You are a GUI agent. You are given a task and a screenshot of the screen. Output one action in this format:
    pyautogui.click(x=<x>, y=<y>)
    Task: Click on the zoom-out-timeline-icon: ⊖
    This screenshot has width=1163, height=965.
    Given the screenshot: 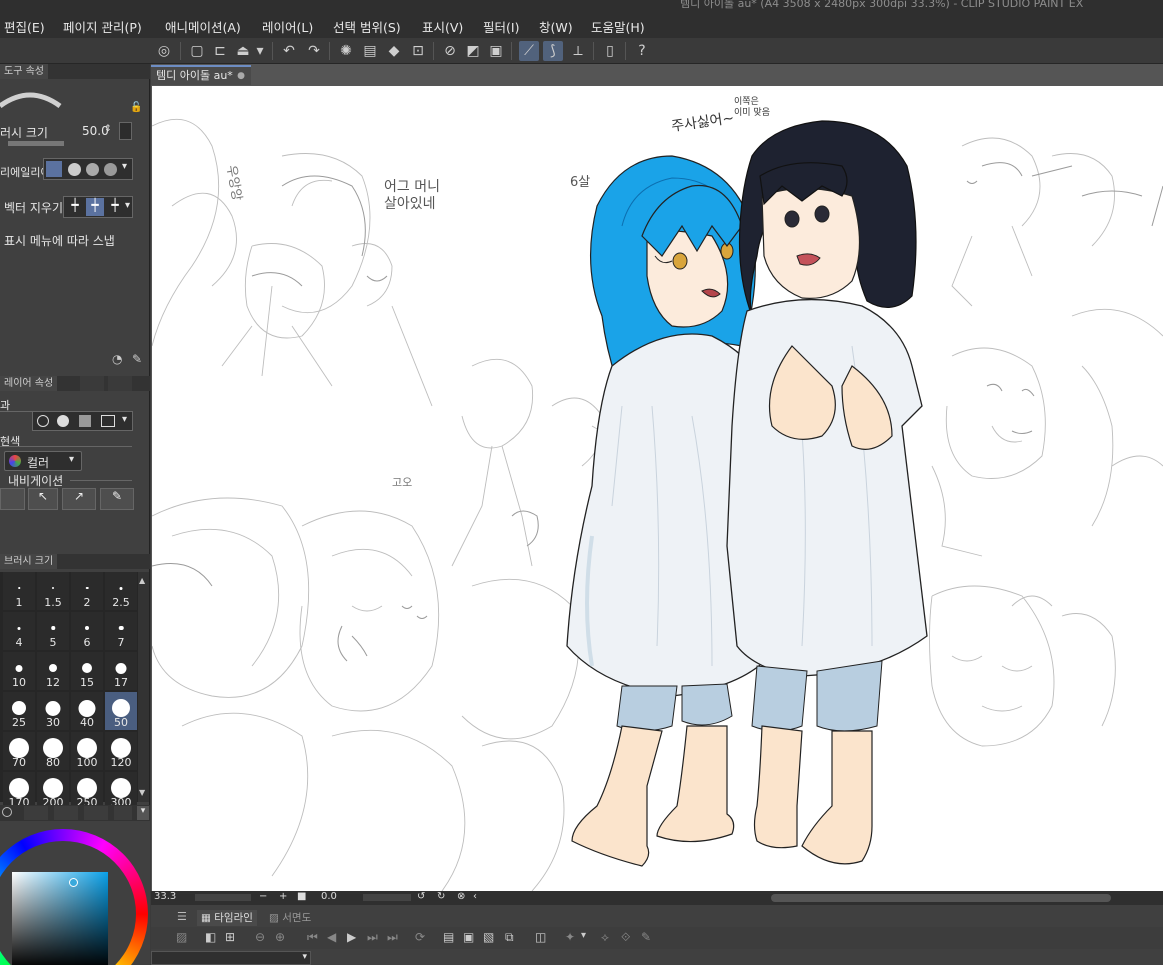 What is the action you would take?
    pyautogui.click(x=260, y=937)
    